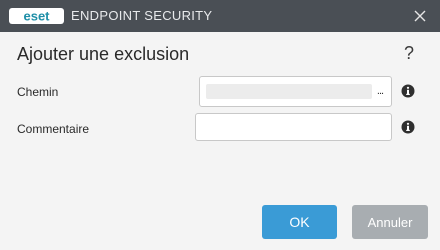 This screenshot has width=440, height=250. I want to click on svg-text: eset, so click(36, 16).